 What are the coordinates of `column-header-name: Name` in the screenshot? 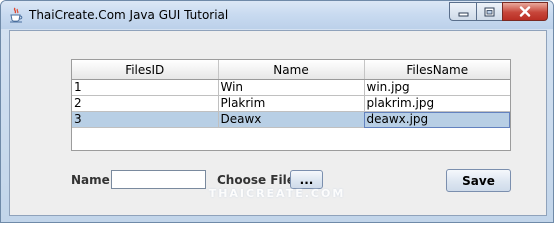 It's located at (291, 70).